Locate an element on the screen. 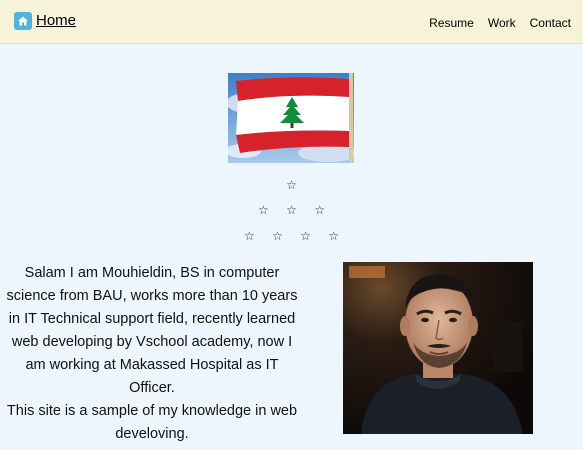 This screenshot has height=450, width=583. nav-work-link: Work is located at coordinates (502, 23).